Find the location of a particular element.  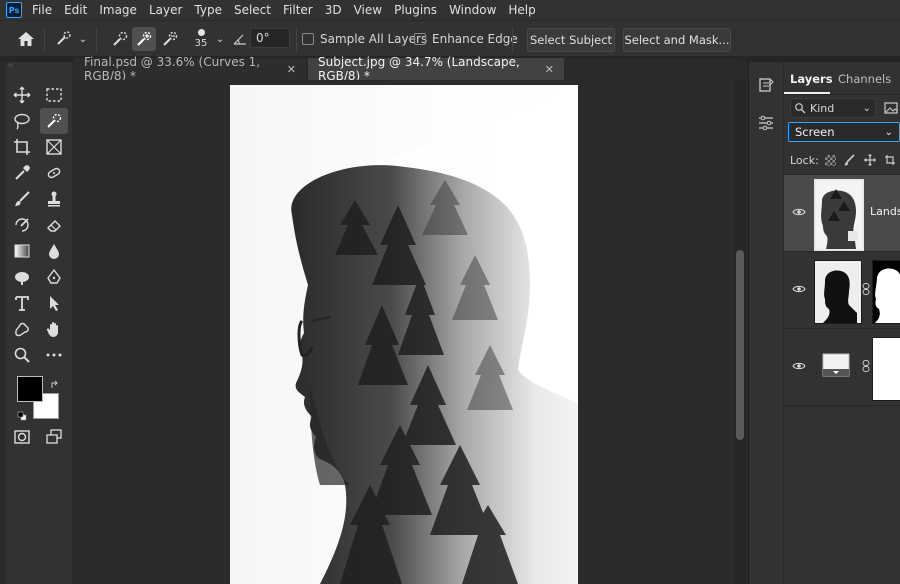

subtract-from-selection-brush-icon is located at coordinates (170, 39).